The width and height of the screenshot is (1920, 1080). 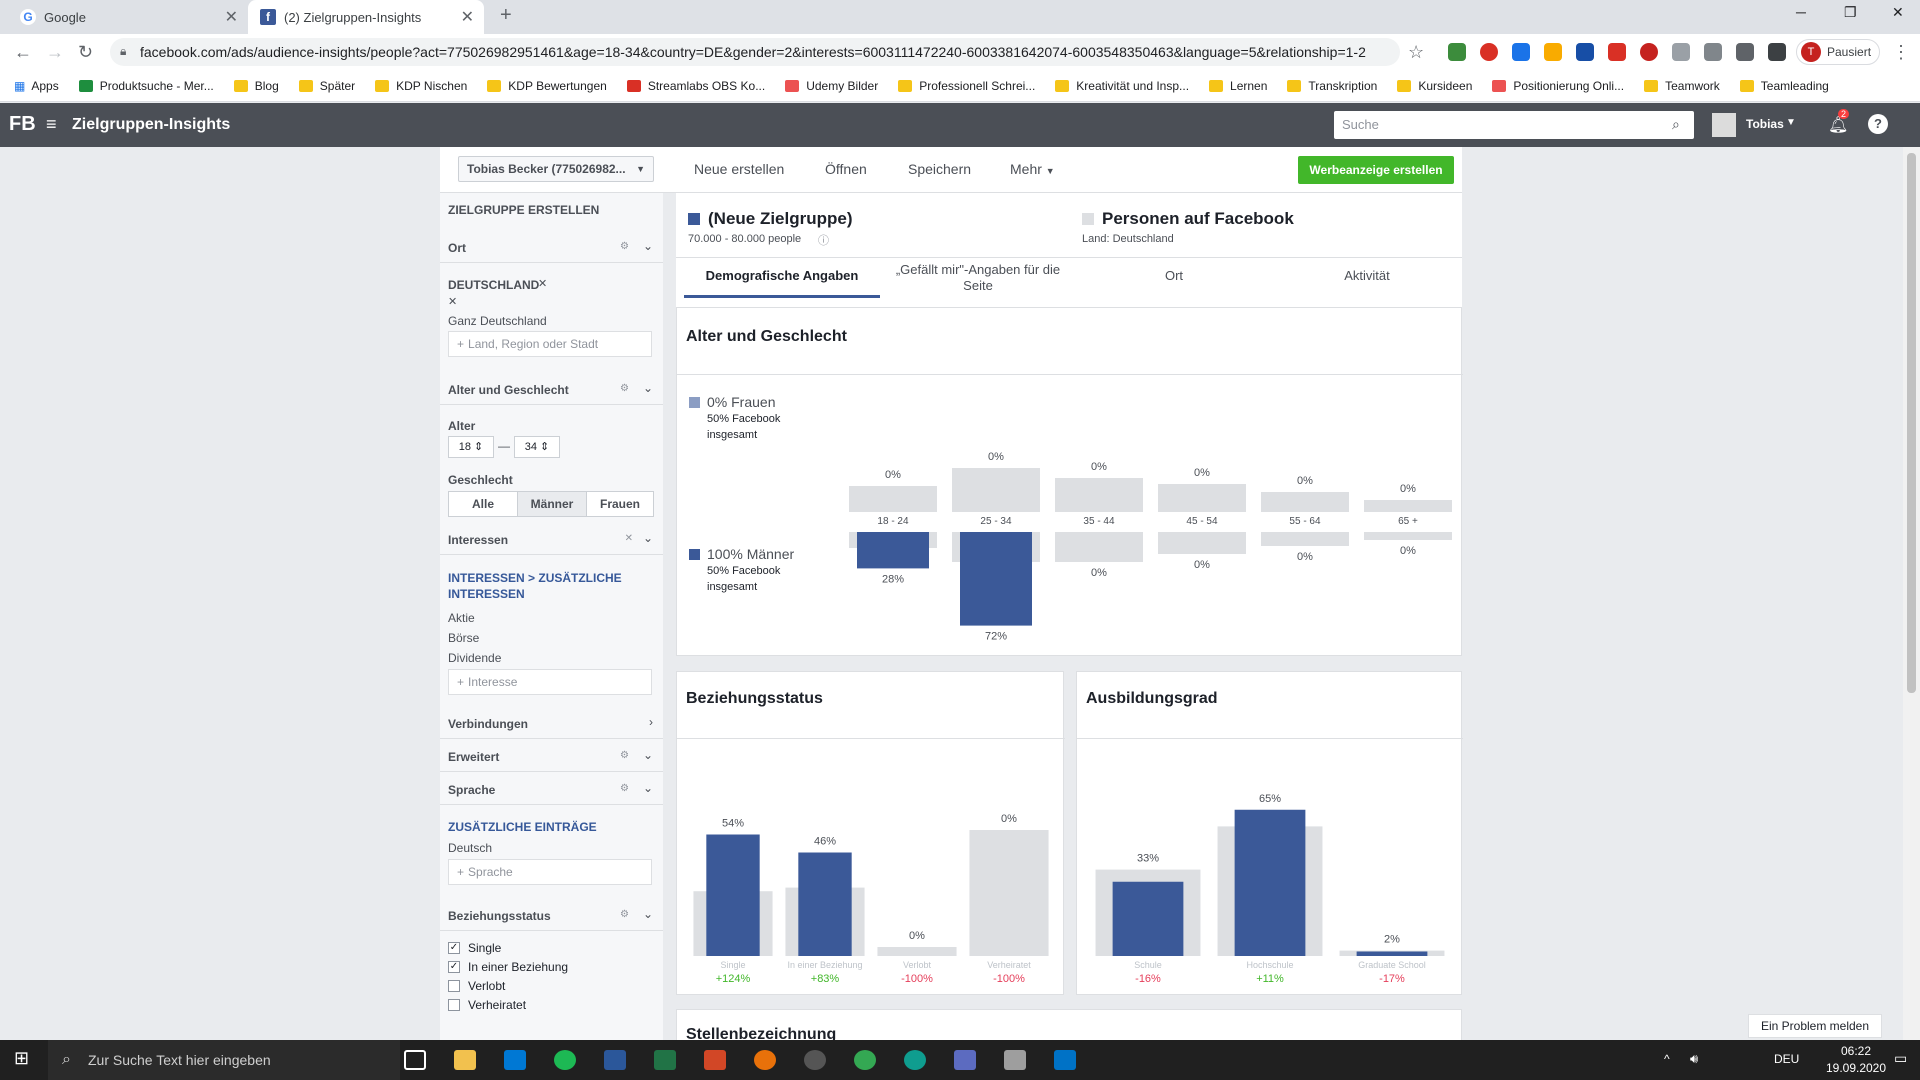 I want to click on spotify-icon, so click(x=565, y=1060).